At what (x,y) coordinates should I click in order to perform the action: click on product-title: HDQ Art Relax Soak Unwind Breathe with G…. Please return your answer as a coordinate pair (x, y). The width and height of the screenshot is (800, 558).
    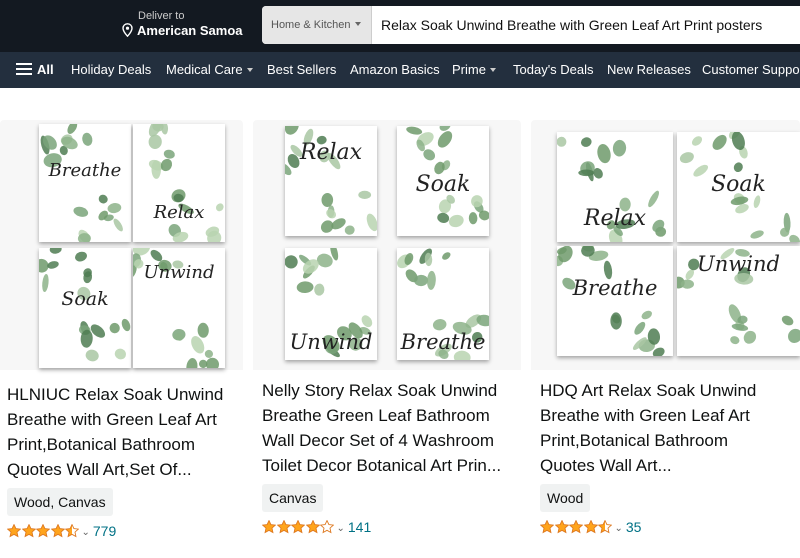
    Looking at the image, I should click on (669, 428).